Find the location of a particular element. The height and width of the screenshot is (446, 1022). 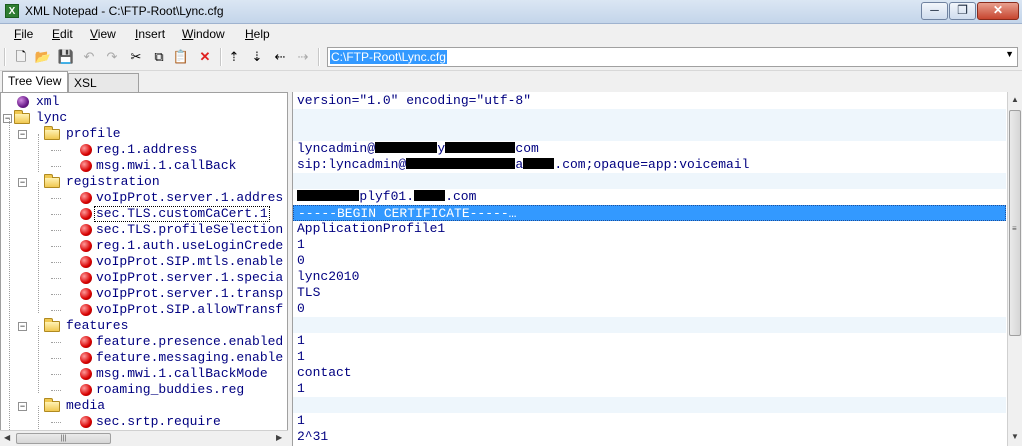

copy-icon: ⧉ is located at coordinates (159, 57).